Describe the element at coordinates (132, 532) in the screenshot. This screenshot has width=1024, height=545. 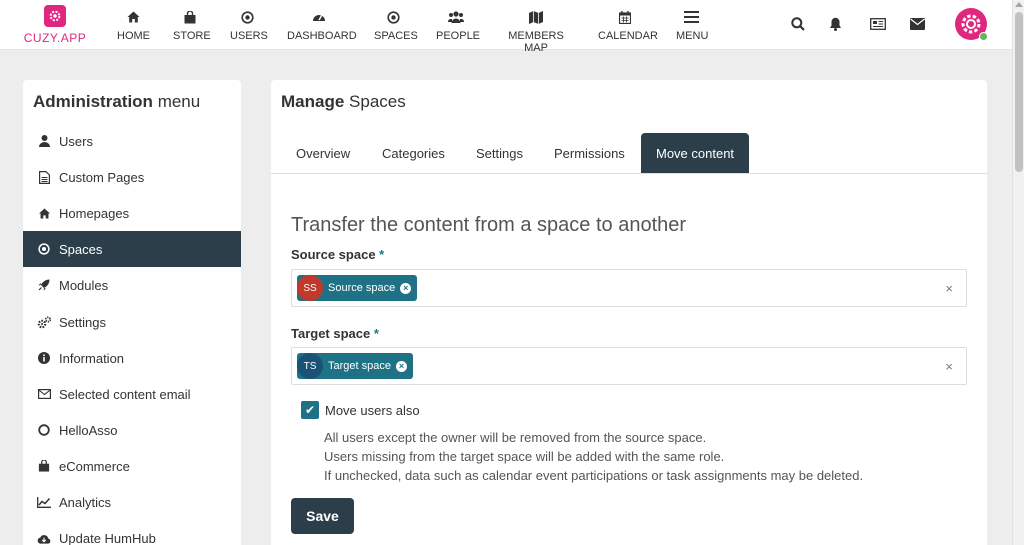
I see `sidebar-item-update-humhub: Update HumHub` at that location.